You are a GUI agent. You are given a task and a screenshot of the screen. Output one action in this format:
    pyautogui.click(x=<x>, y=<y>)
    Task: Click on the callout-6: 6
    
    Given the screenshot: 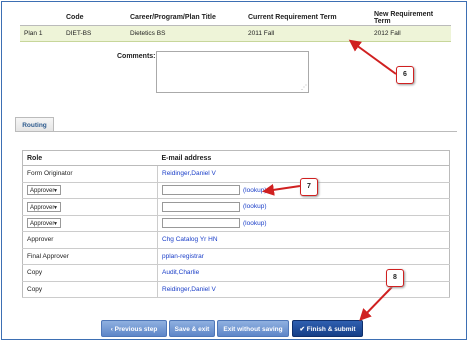 What is the action you would take?
    pyautogui.click(x=405, y=75)
    